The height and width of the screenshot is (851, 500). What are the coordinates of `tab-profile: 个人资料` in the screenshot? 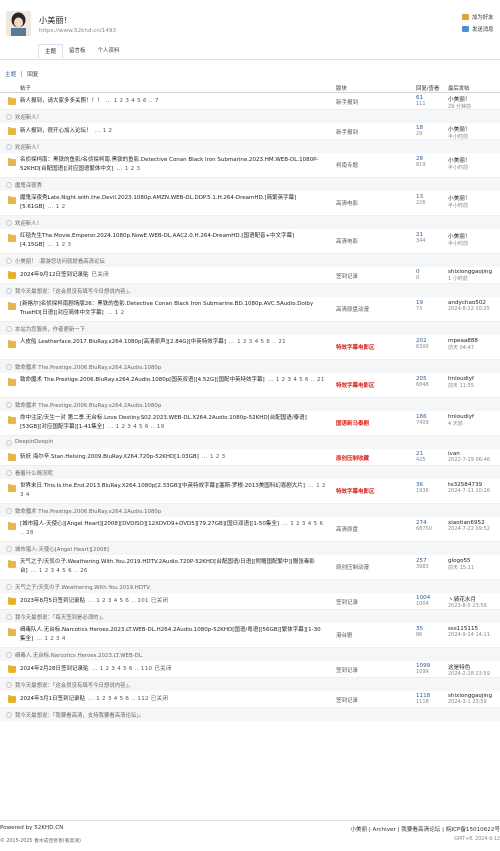 It's located at (109, 51).